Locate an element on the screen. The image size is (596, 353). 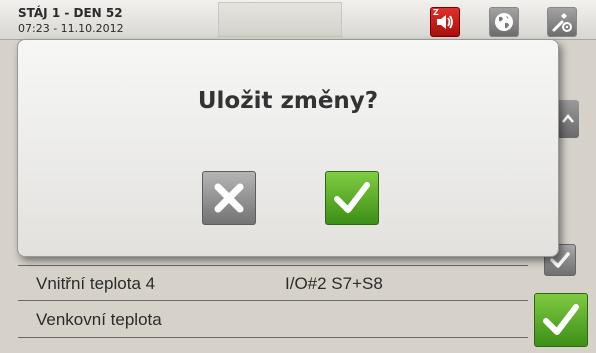
sound-badge: Z is located at coordinates (436, 12).